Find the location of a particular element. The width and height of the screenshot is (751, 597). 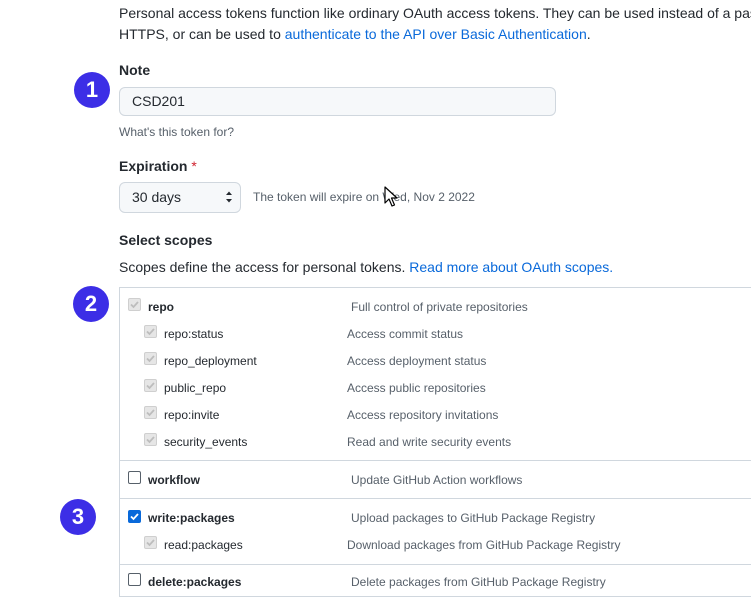

expiration-label-text: Expiration is located at coordinates (153, 166).